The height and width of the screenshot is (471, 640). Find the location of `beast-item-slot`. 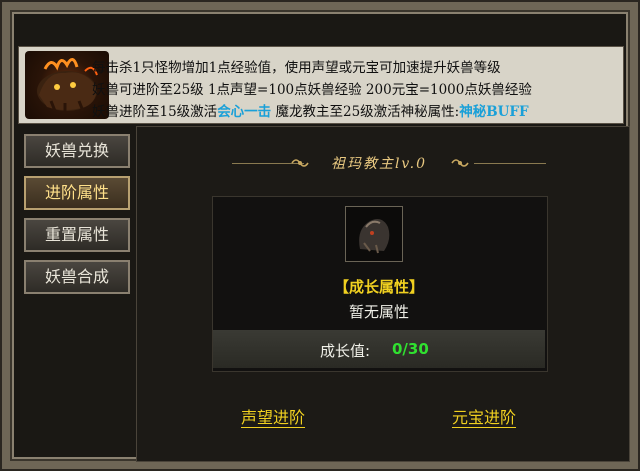

beast-item-slot is located at coordinates (374, 234).